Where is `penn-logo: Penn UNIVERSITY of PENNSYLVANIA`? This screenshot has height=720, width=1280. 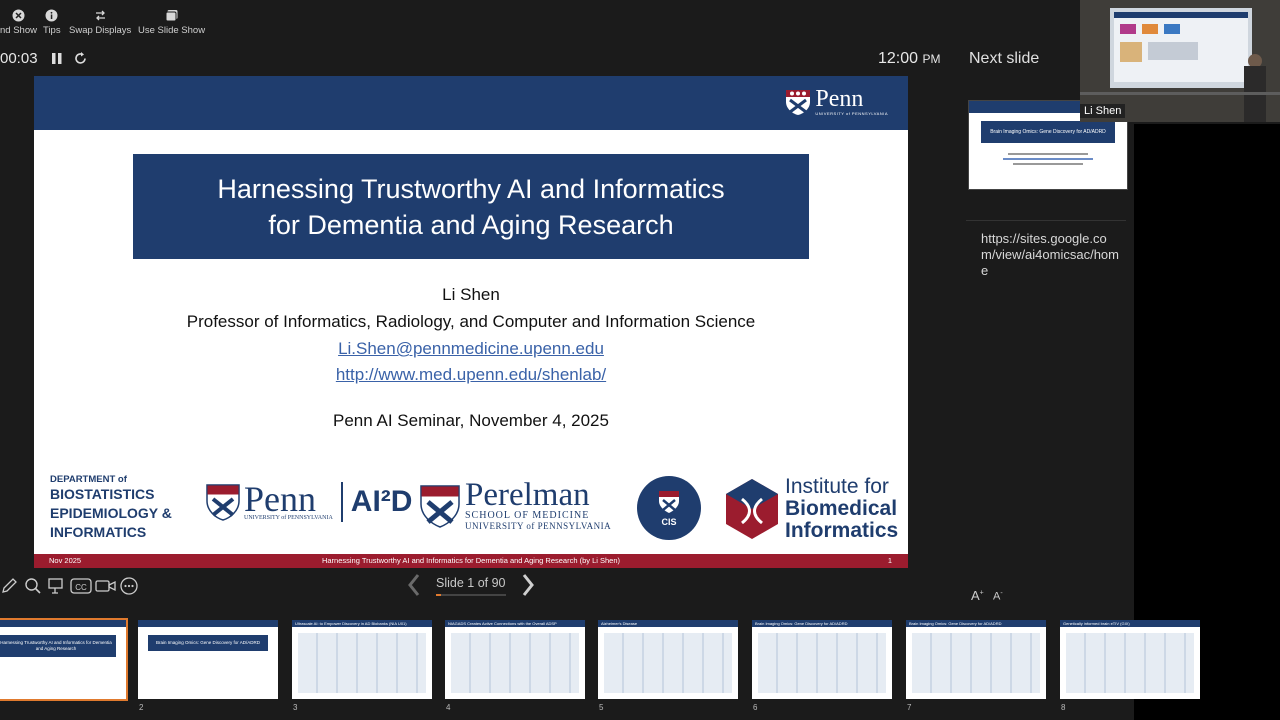 penn-logo: Penn UNIVERSITY of PENNSYLVANIA is located at coordinates (836, 101).